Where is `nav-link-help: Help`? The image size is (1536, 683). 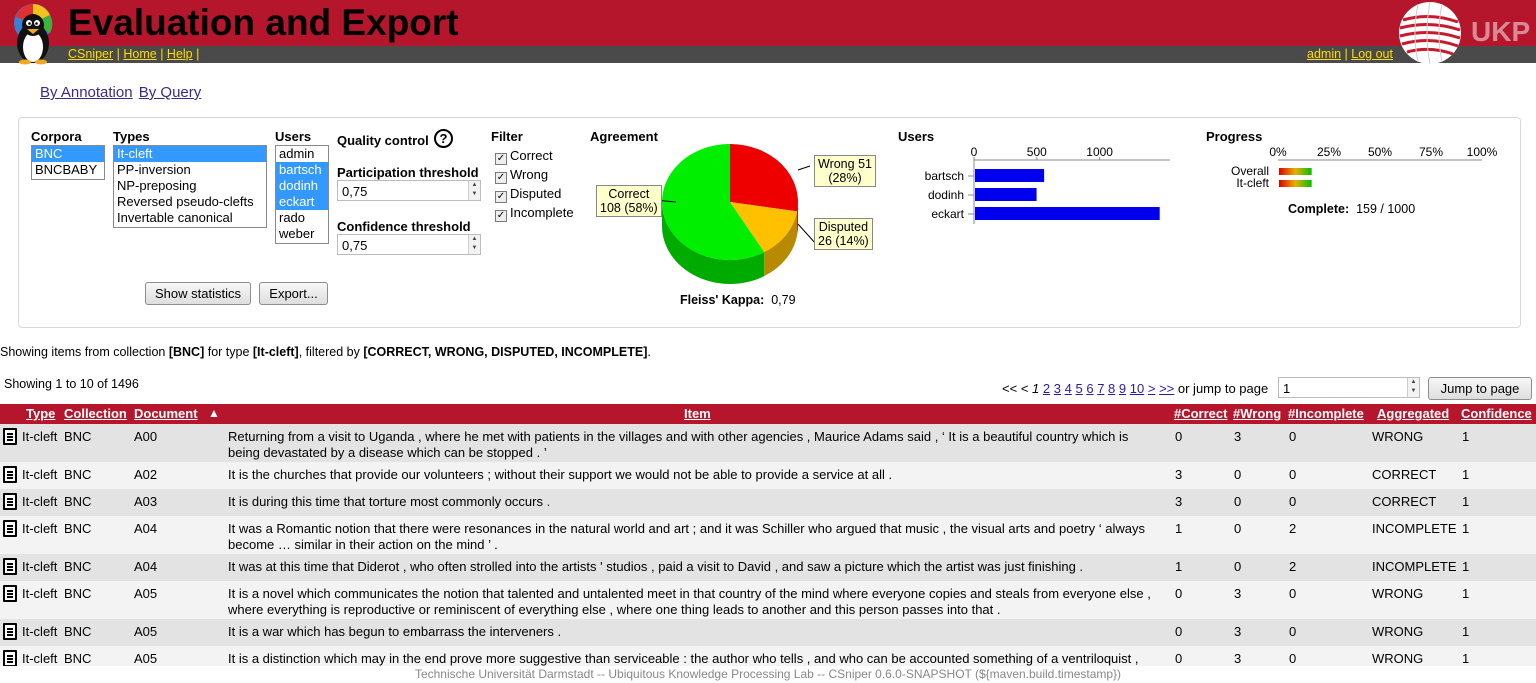 nav-link-help: Help is located at coordinates (180, 54).